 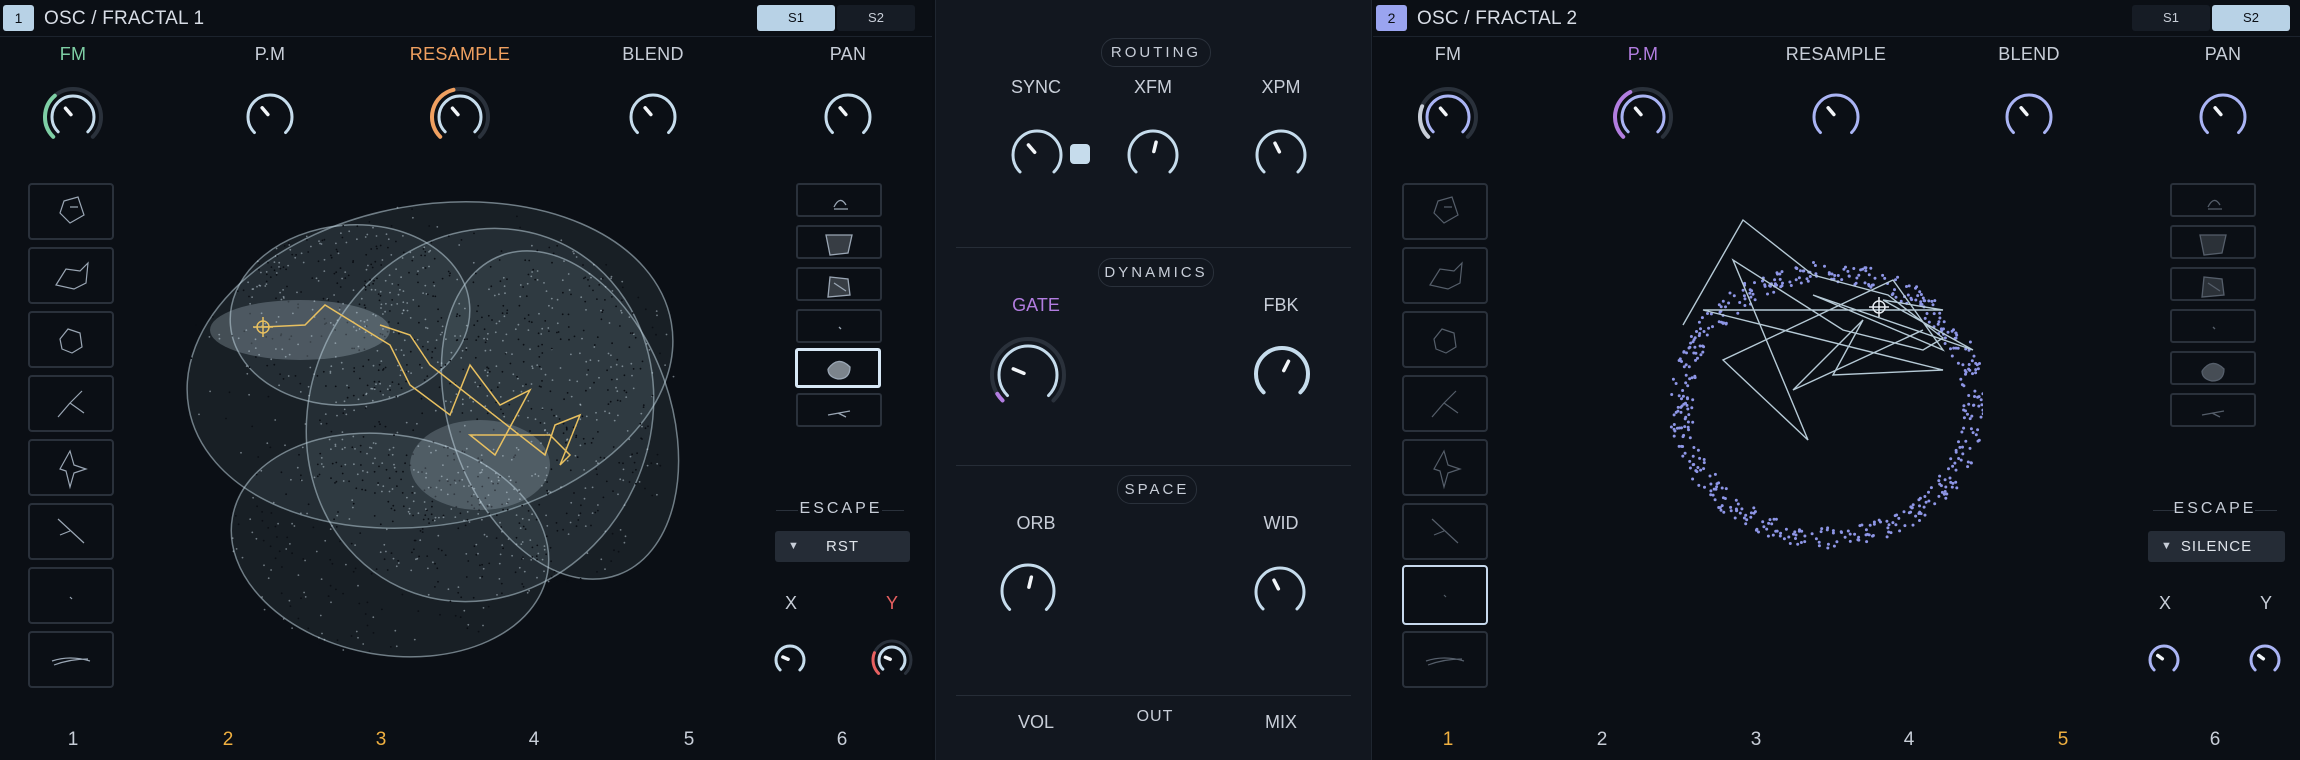 I want to click on dynamics-section-title: DYNAMICS, so click(x=1156, y=272).